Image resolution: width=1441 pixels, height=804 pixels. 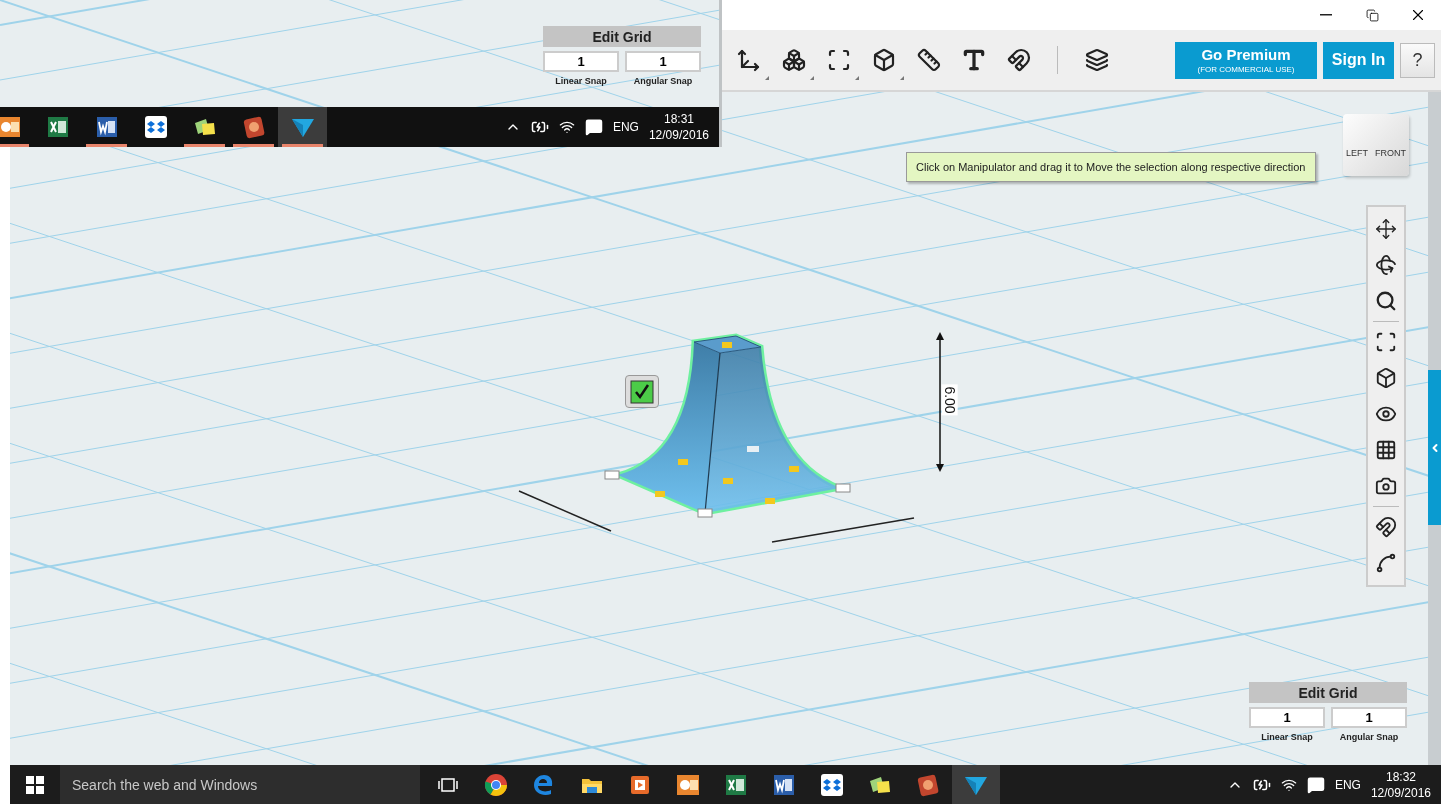 What do you see at coordinates (928, 60) in the screenshot?
I see `ruler-icon` at bounding box center [928, 60].